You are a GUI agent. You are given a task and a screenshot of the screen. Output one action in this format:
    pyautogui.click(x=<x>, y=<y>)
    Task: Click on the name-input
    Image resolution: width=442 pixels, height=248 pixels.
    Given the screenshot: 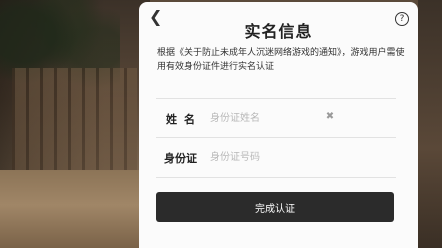 What is the action you would take?
    pyautogui.click(x=285, y=118)
    